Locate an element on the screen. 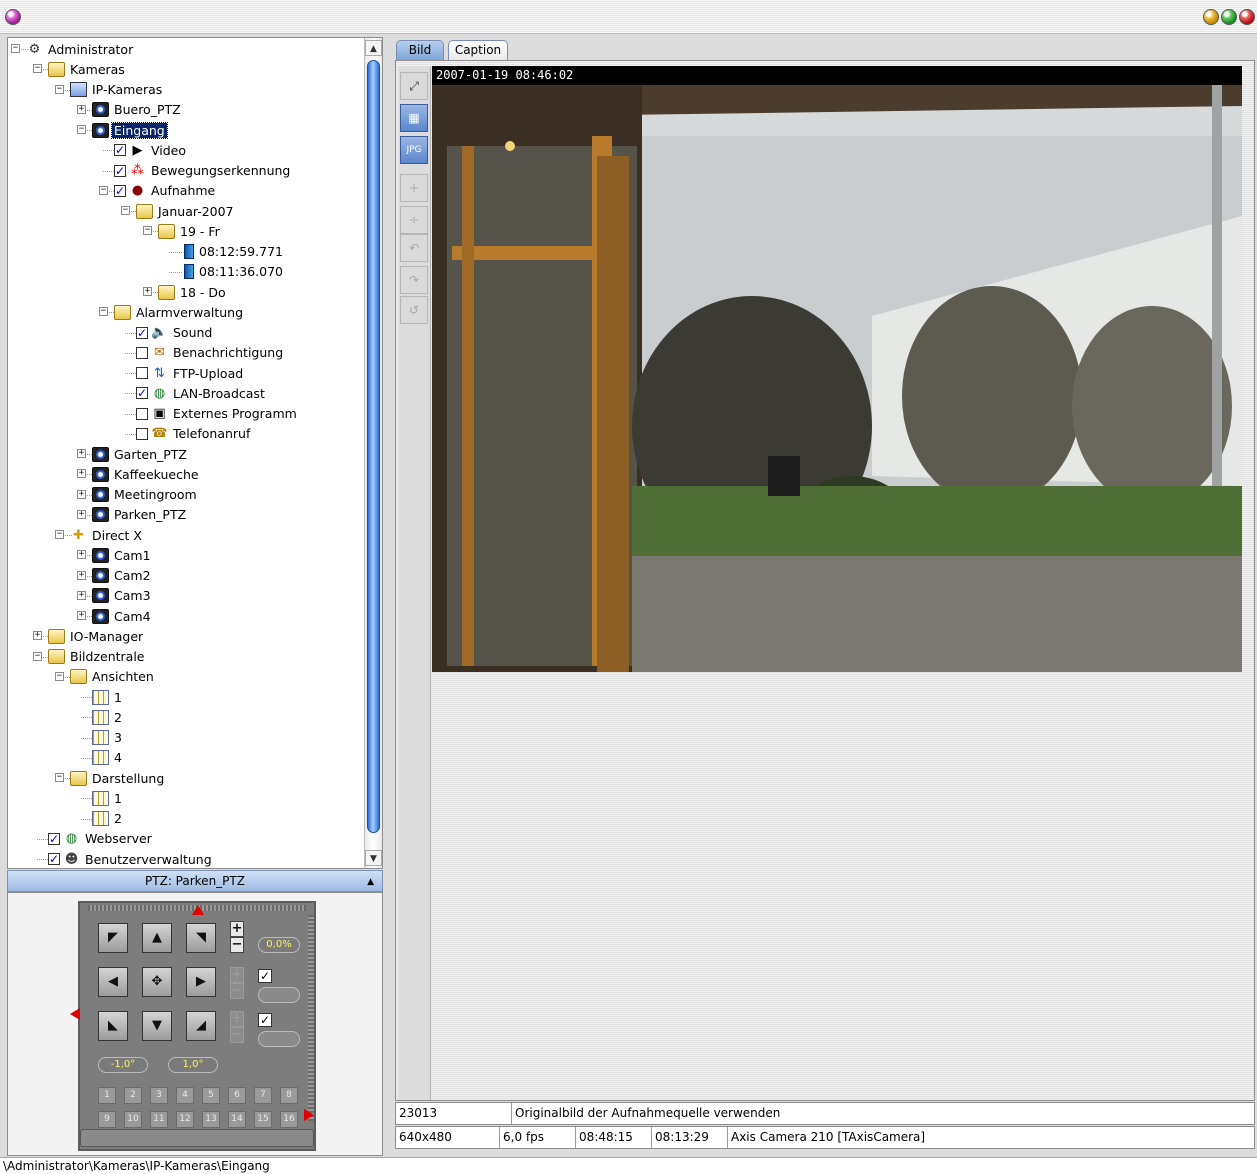 The width and height of the screenshot is (1257, 1174). tree-item: ⚙ Administrator is located at coordinates (80, 49).